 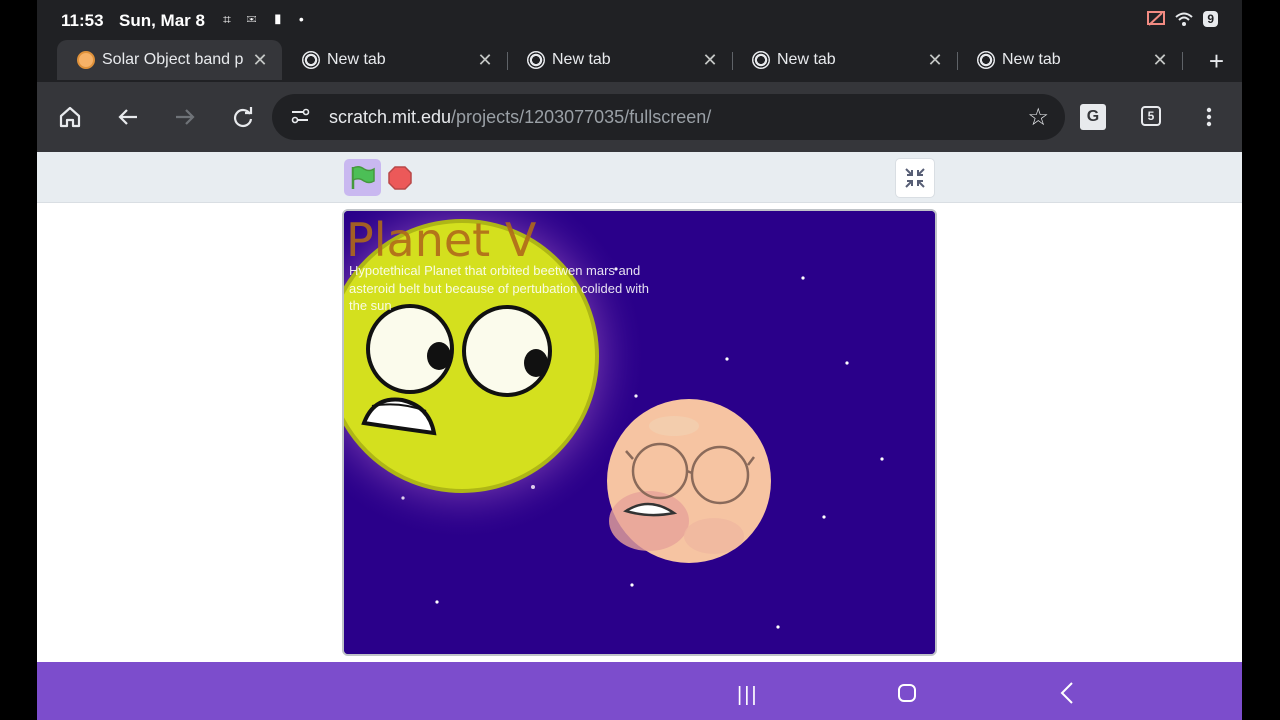 What do you see at coordinates (619, 60) in the screenshot?
I see `tab-new-2: New tab ✕` at bounding box center [619, 60].